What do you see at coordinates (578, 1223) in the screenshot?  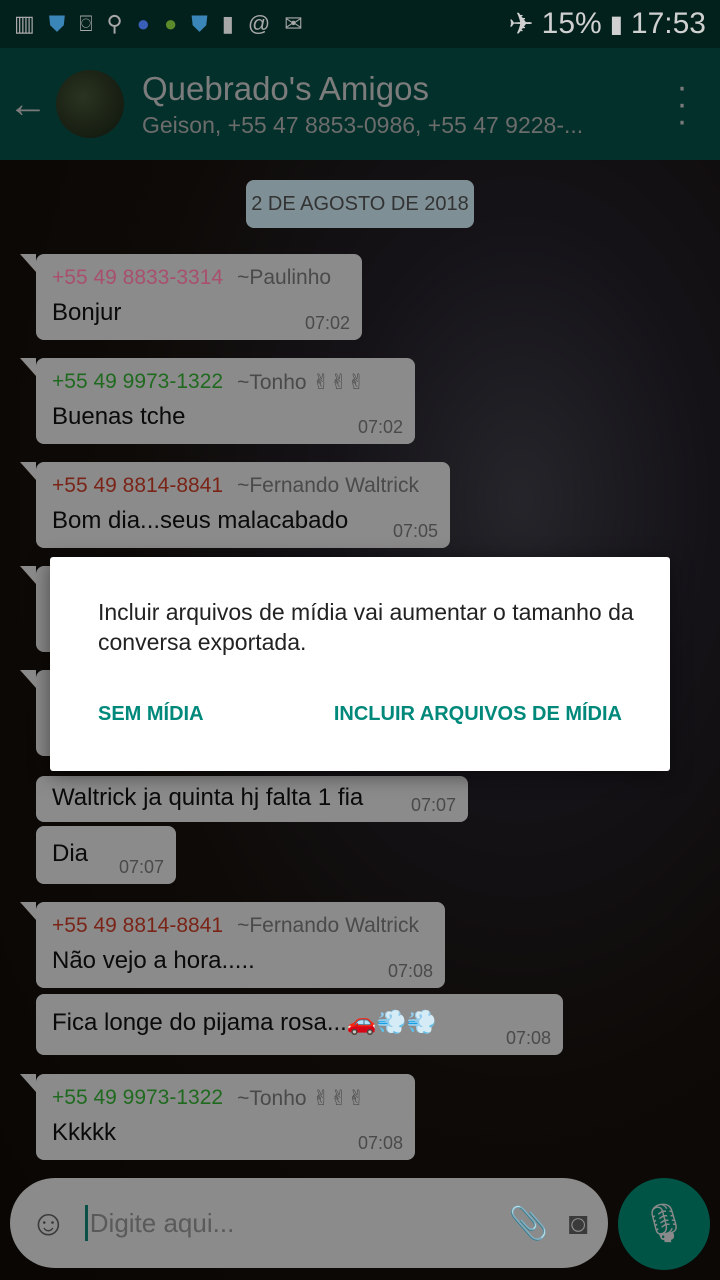 I see `camera-icon: ◙` at bounding box center [578, 1223].